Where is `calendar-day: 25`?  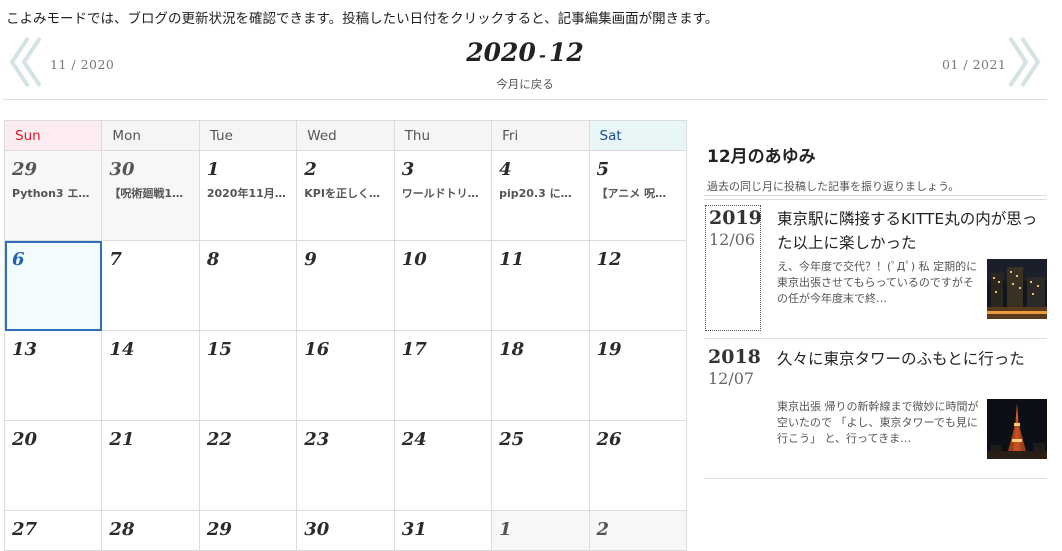
calendar-day: 25 is located at coordinates (540, 465).